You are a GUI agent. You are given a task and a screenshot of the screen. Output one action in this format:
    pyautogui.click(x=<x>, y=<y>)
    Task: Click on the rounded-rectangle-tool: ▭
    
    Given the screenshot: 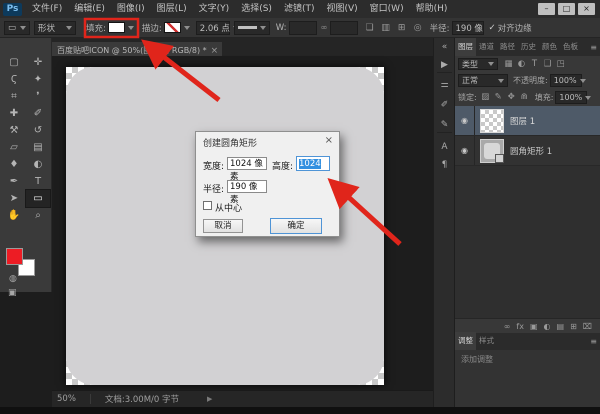 What is the action you would take?
    pyautogui.click(x=38, y=198)
    